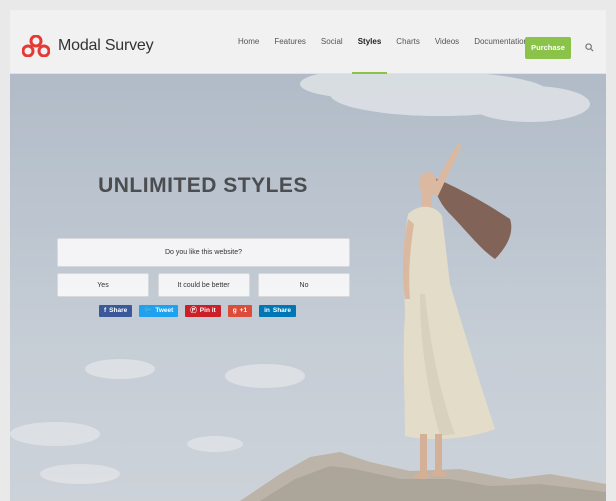  I want to click on nav-social: Social, so click(332, 41).